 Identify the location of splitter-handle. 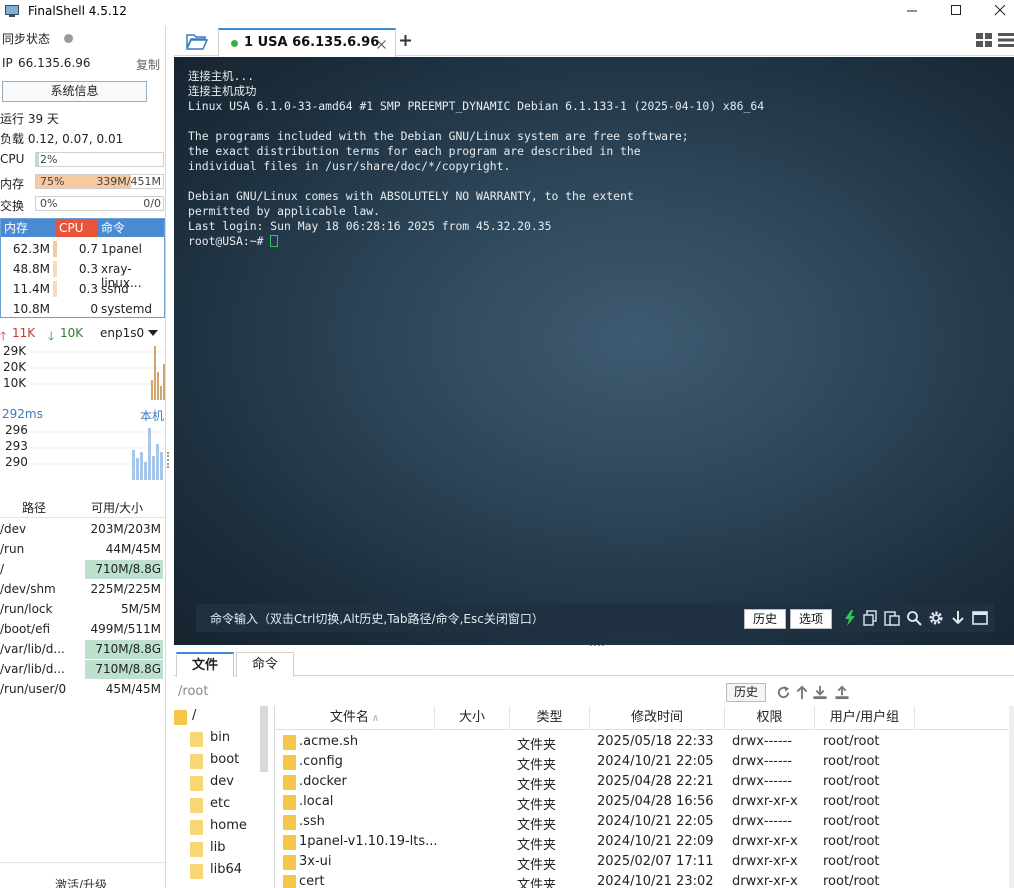
(168, 460).